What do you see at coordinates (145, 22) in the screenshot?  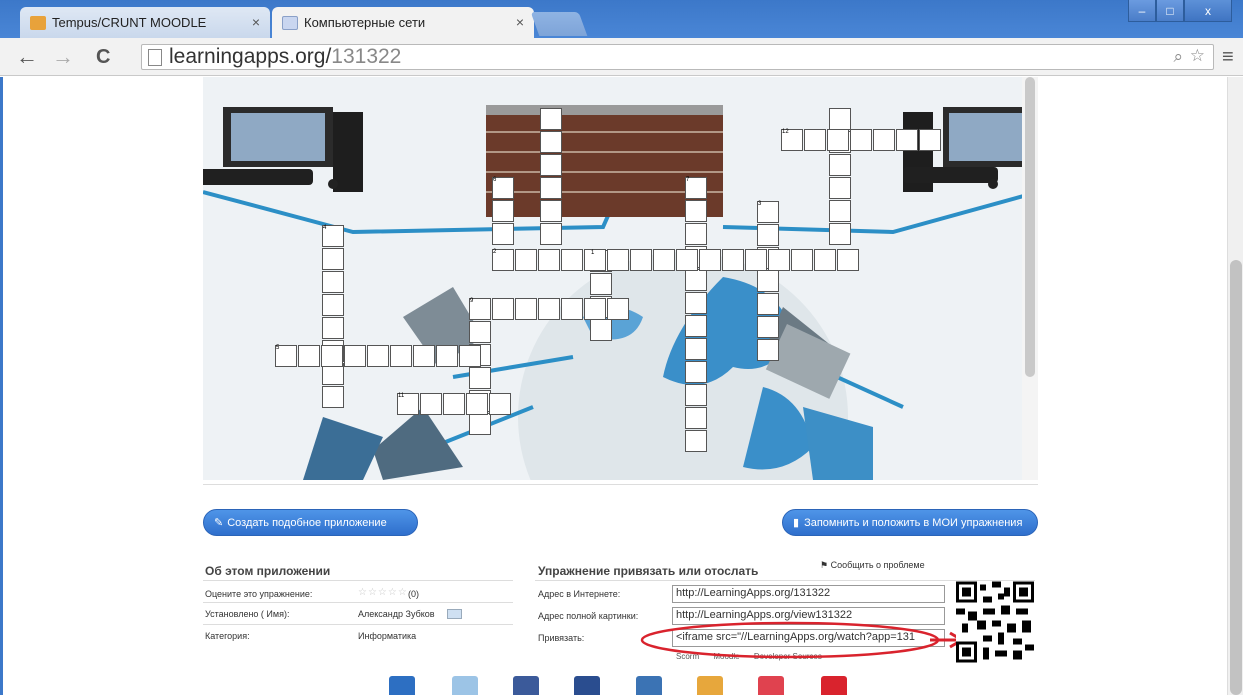 I see `tab-moodle: Tempus/CRUNT MOODLE ×` at bounding box center [145, 22].